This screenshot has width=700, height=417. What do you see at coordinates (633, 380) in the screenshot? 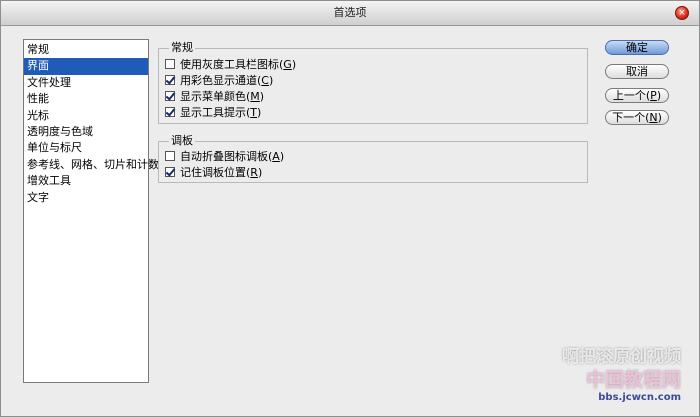
I see `watermark-line2: 中国教程网` at bounding box center [633, 380].